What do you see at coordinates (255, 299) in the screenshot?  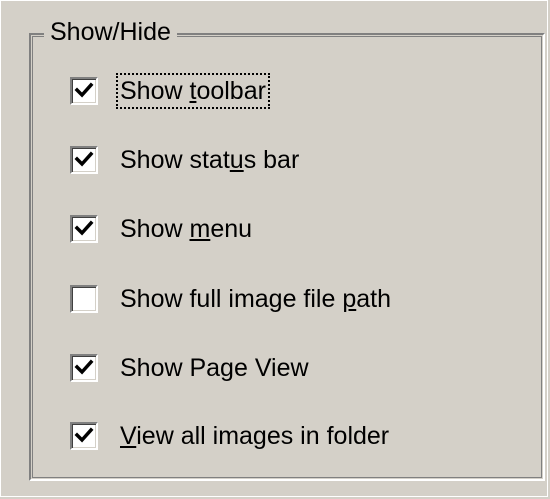 I see `show-full-image-file-path-label: Show full image file path` at bounding box center [255, 299].